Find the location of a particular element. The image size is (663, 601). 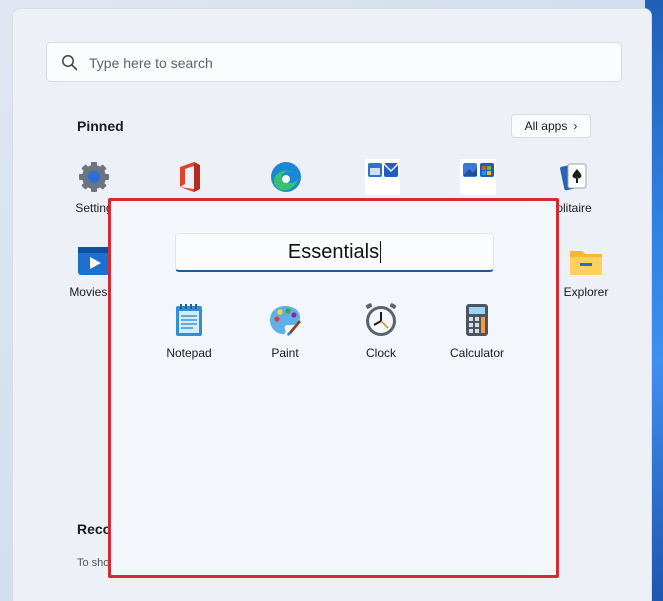

clock-icon is located at coordinates (381, 320).